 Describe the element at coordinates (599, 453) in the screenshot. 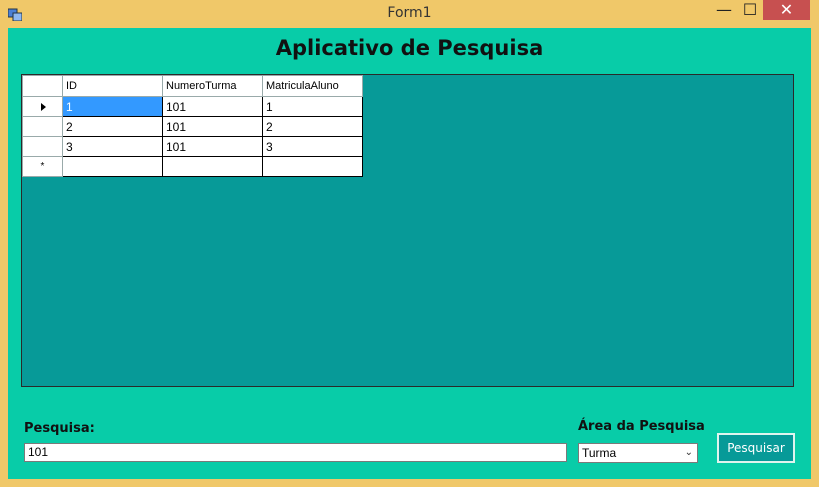

I see `area-select-value: Turma` at that location.